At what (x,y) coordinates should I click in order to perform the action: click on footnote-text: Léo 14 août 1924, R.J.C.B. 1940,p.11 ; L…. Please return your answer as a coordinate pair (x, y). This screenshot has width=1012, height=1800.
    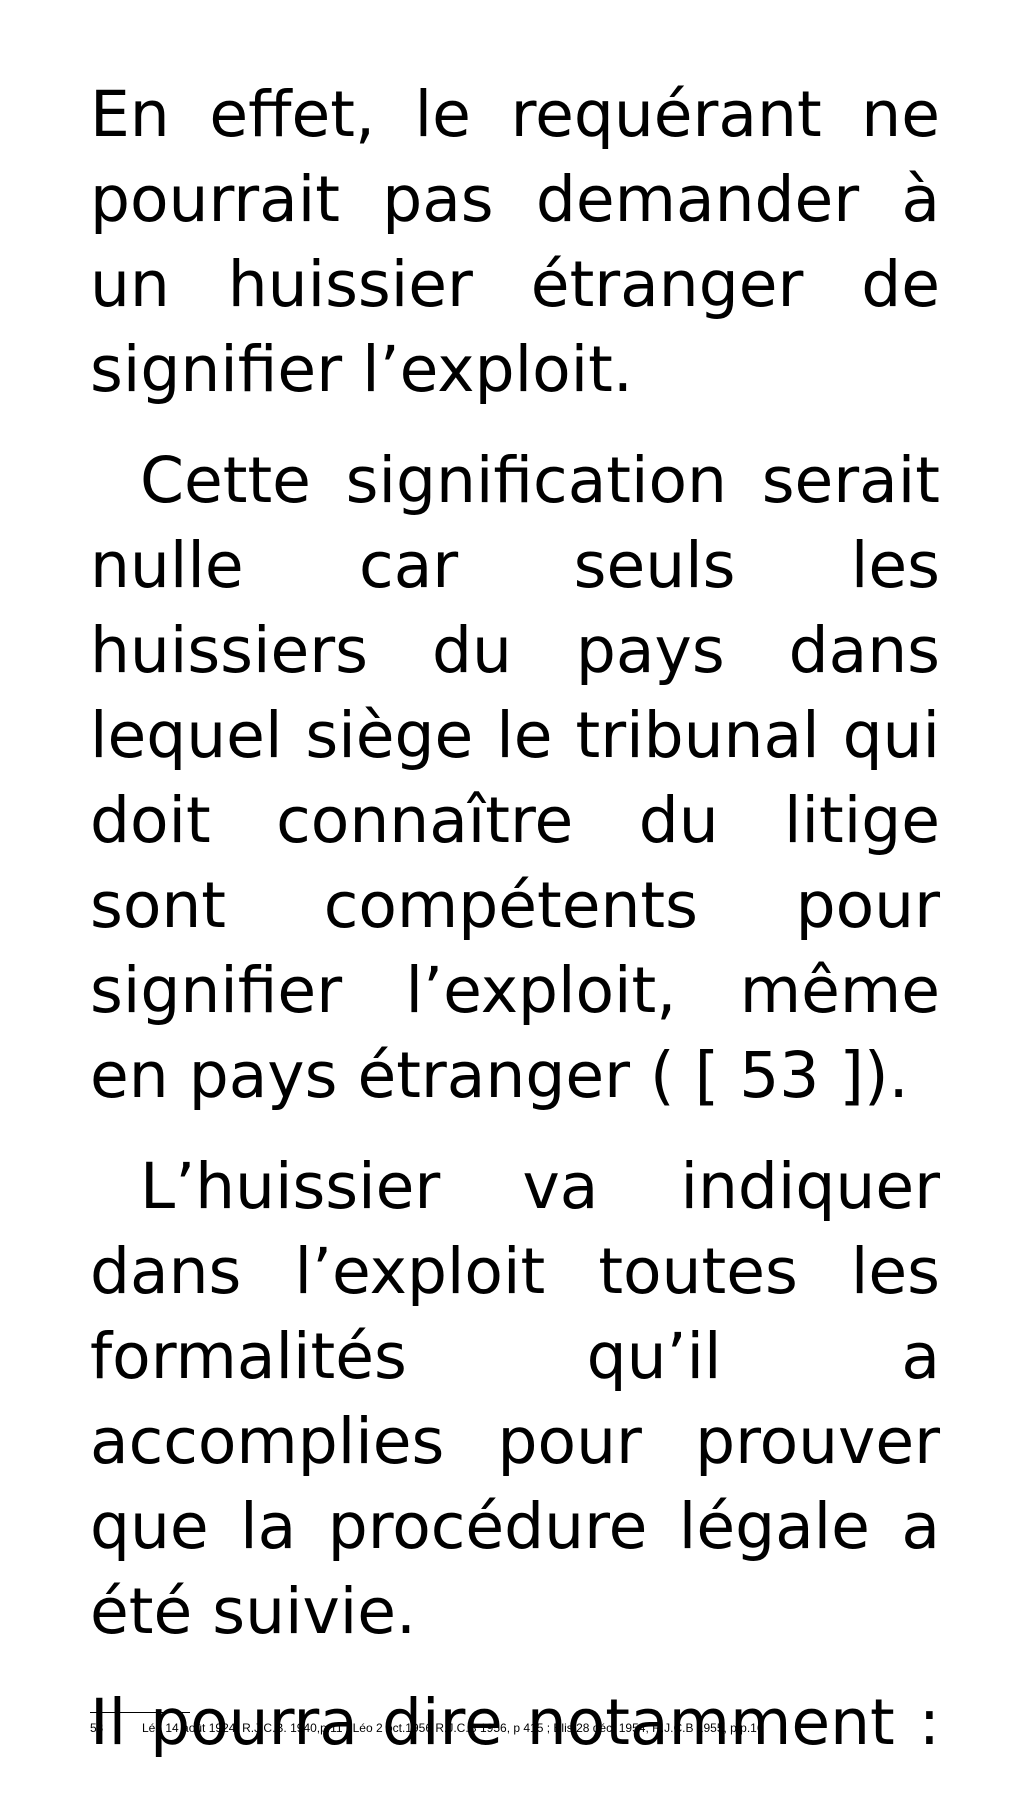
    Looking at the image, I should click on (453, 1728).